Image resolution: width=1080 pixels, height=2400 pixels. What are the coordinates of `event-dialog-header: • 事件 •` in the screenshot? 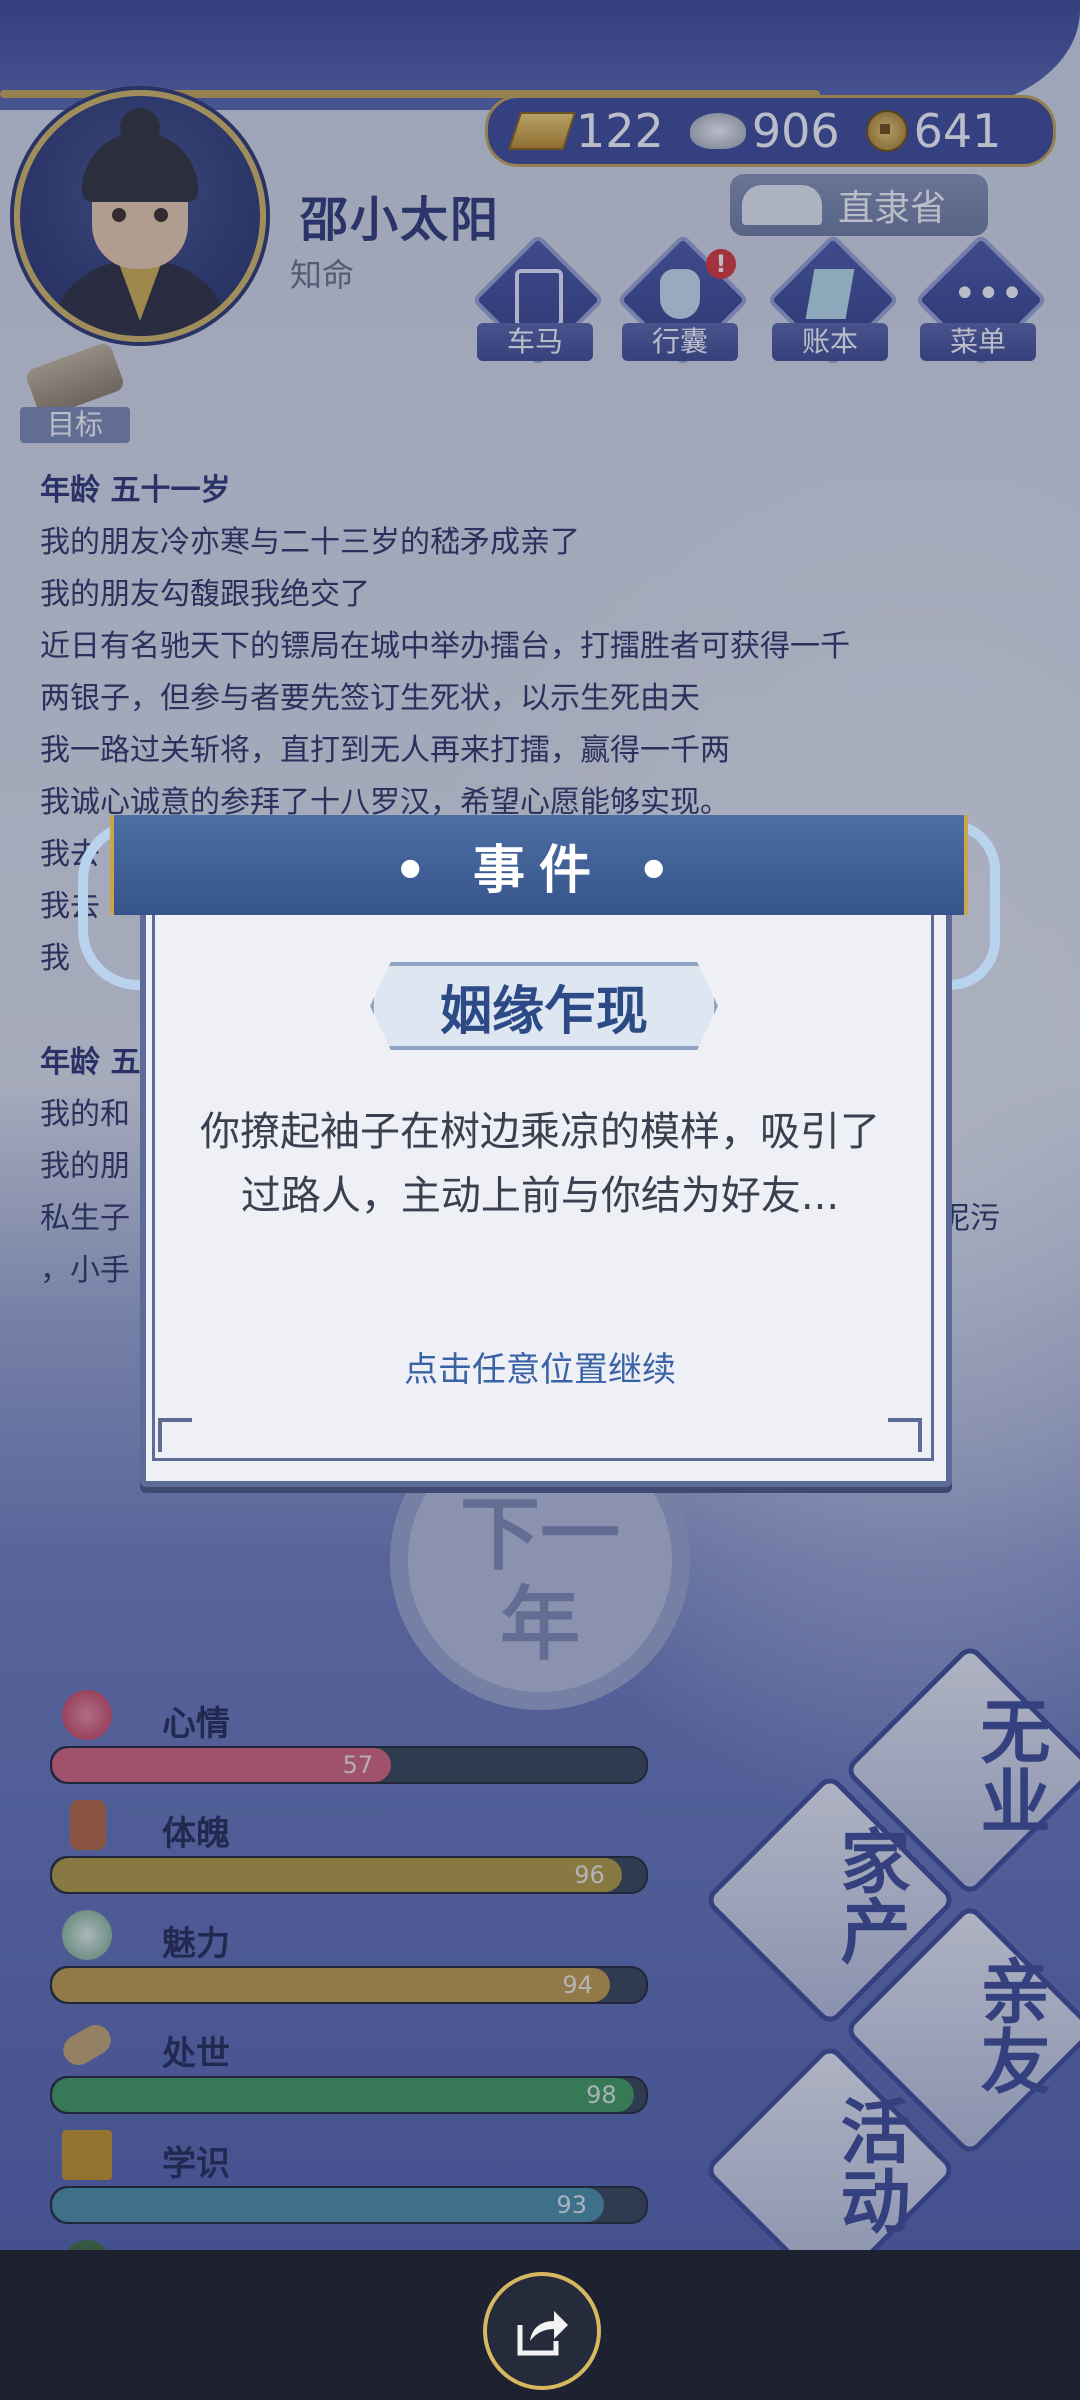 It's located at (539, 865).